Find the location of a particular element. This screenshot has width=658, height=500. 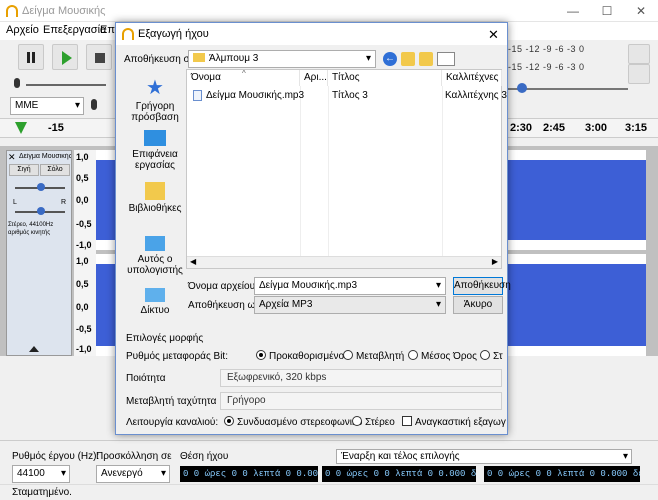

scroll-left-icon: ◀ is located at coordinates (193, 261).